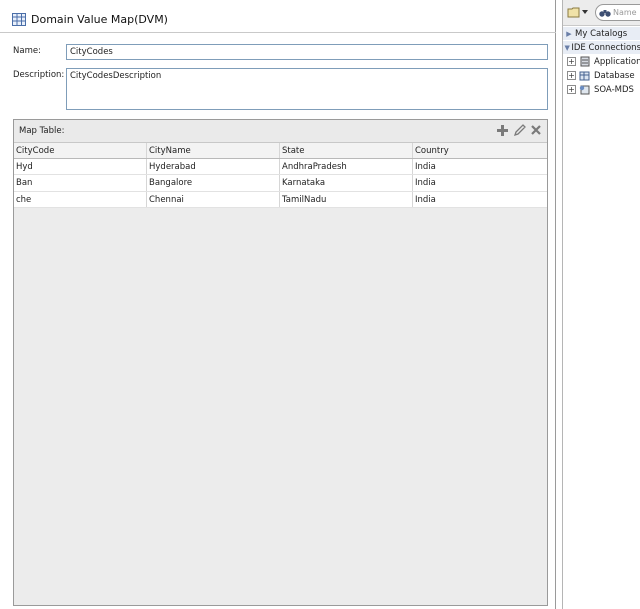 This screenshot has width=640, height=609. What do you see at coordinates (346, 199) in the screenshot?
I see `table-cell: TamilNadu` at bounding box center [346, 199].